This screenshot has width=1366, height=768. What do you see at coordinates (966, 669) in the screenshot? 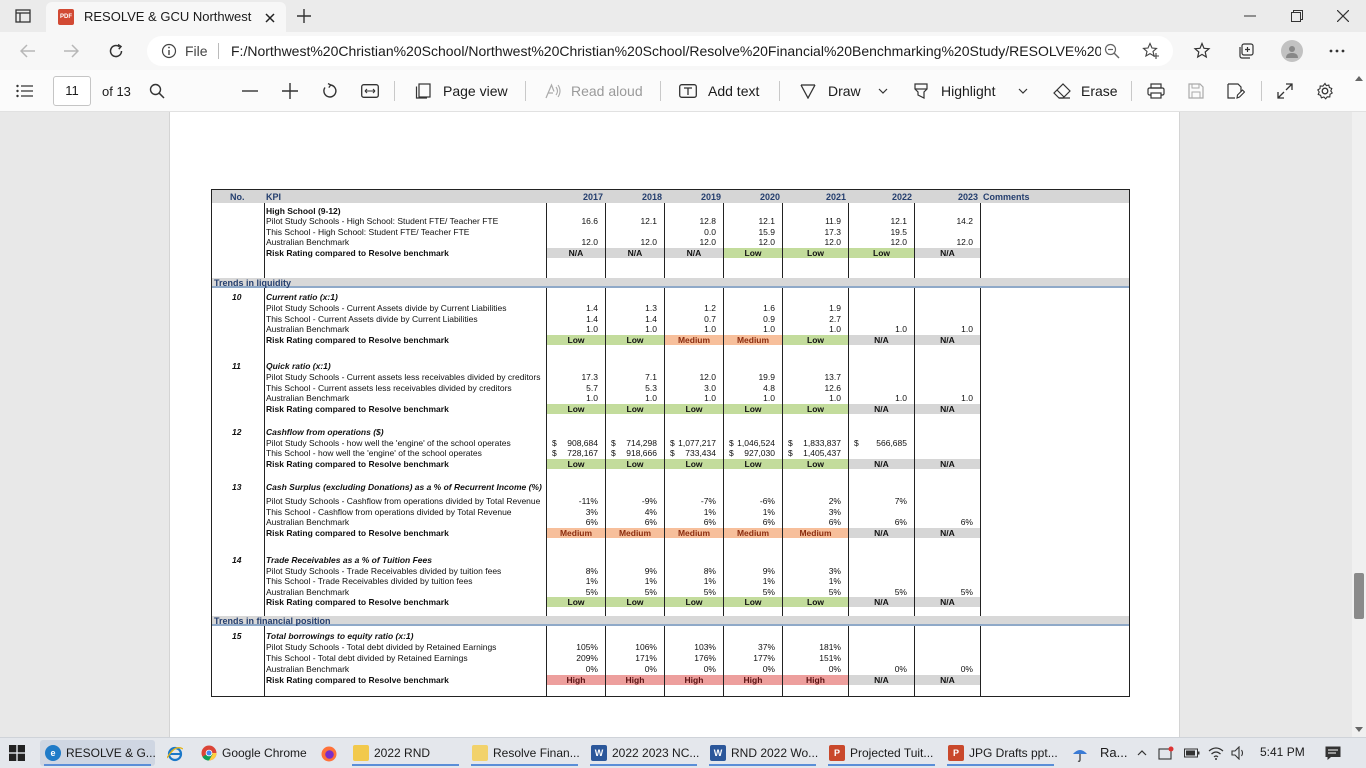
I see `table-cell: 0%` at bounding box center [966, 669].